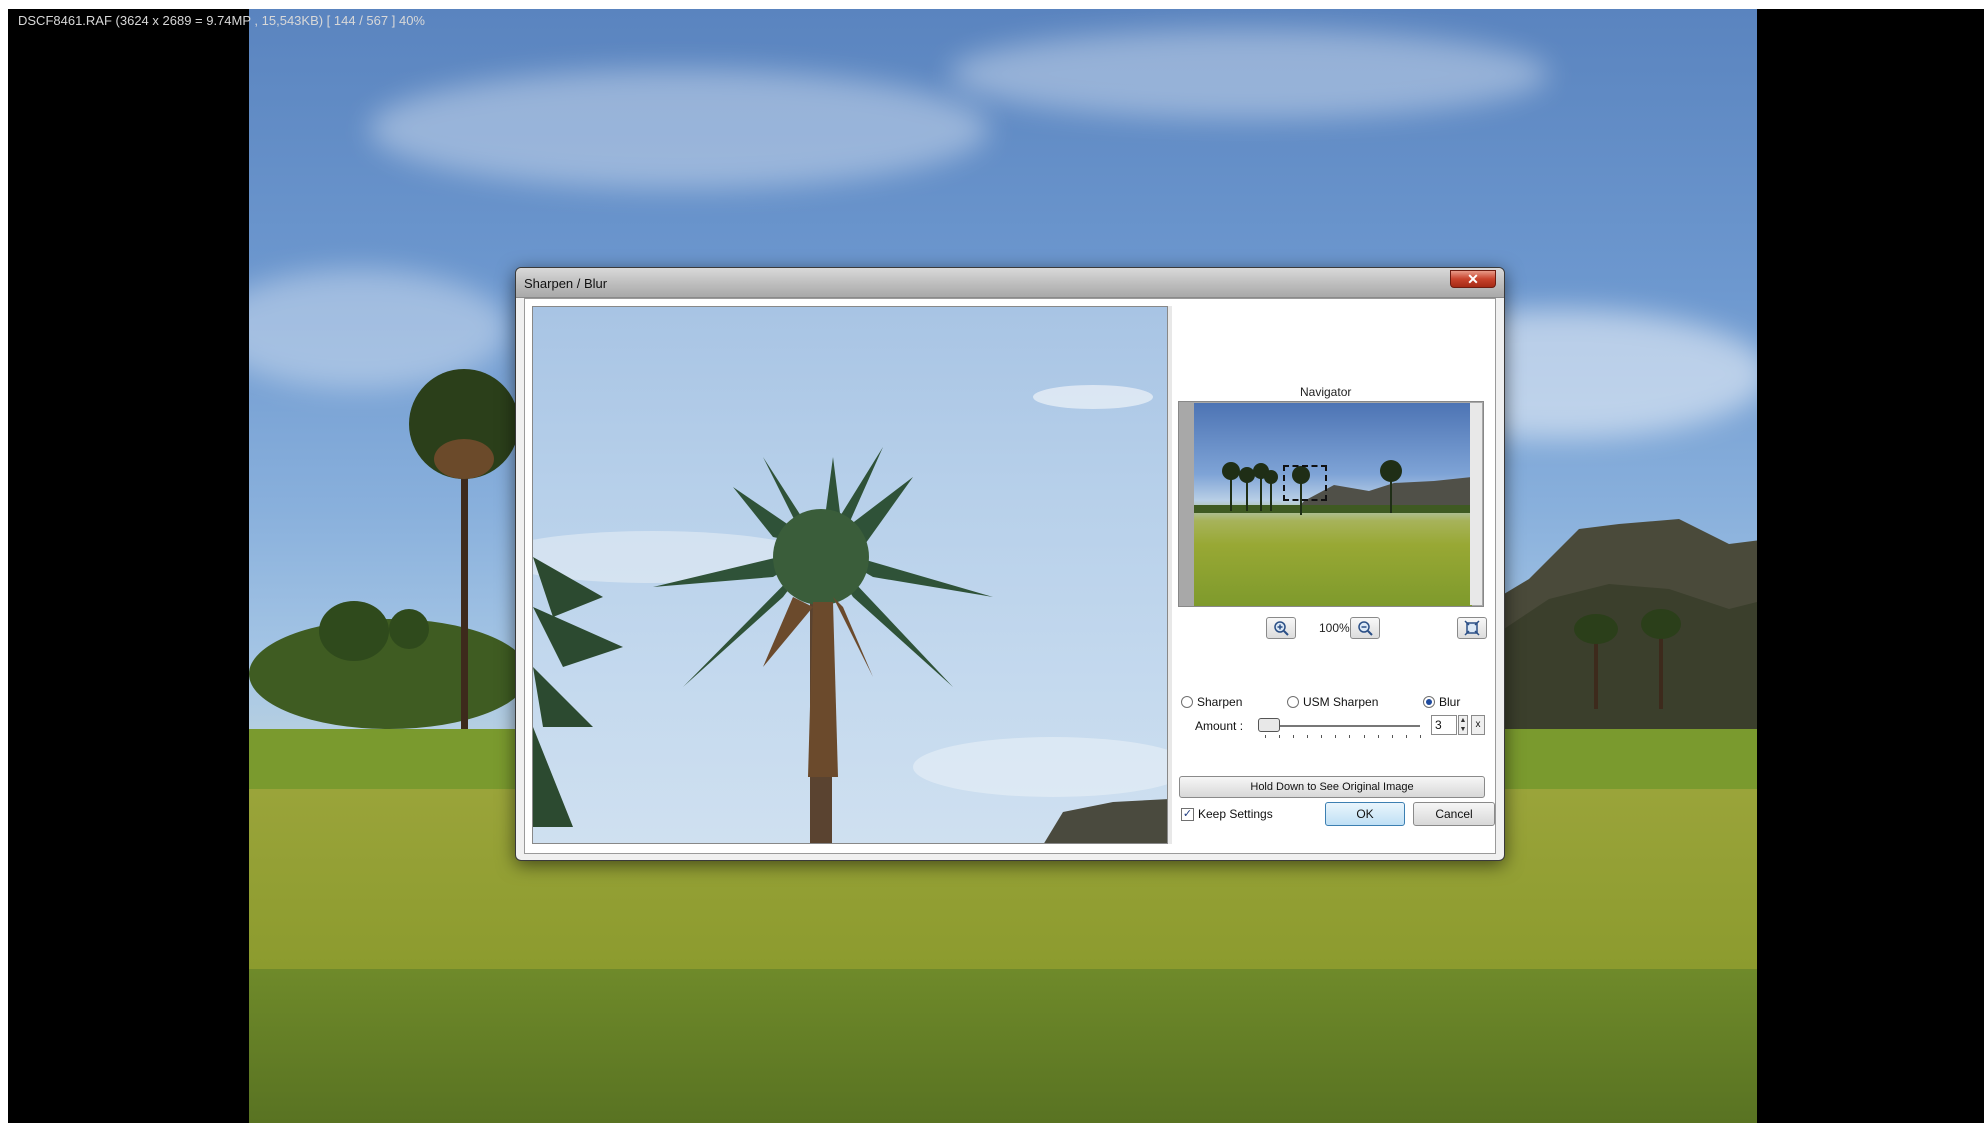  Describe the element at coordinates (1219, 726) in the screenshot. I see `amount-label: Amount :` at that location.